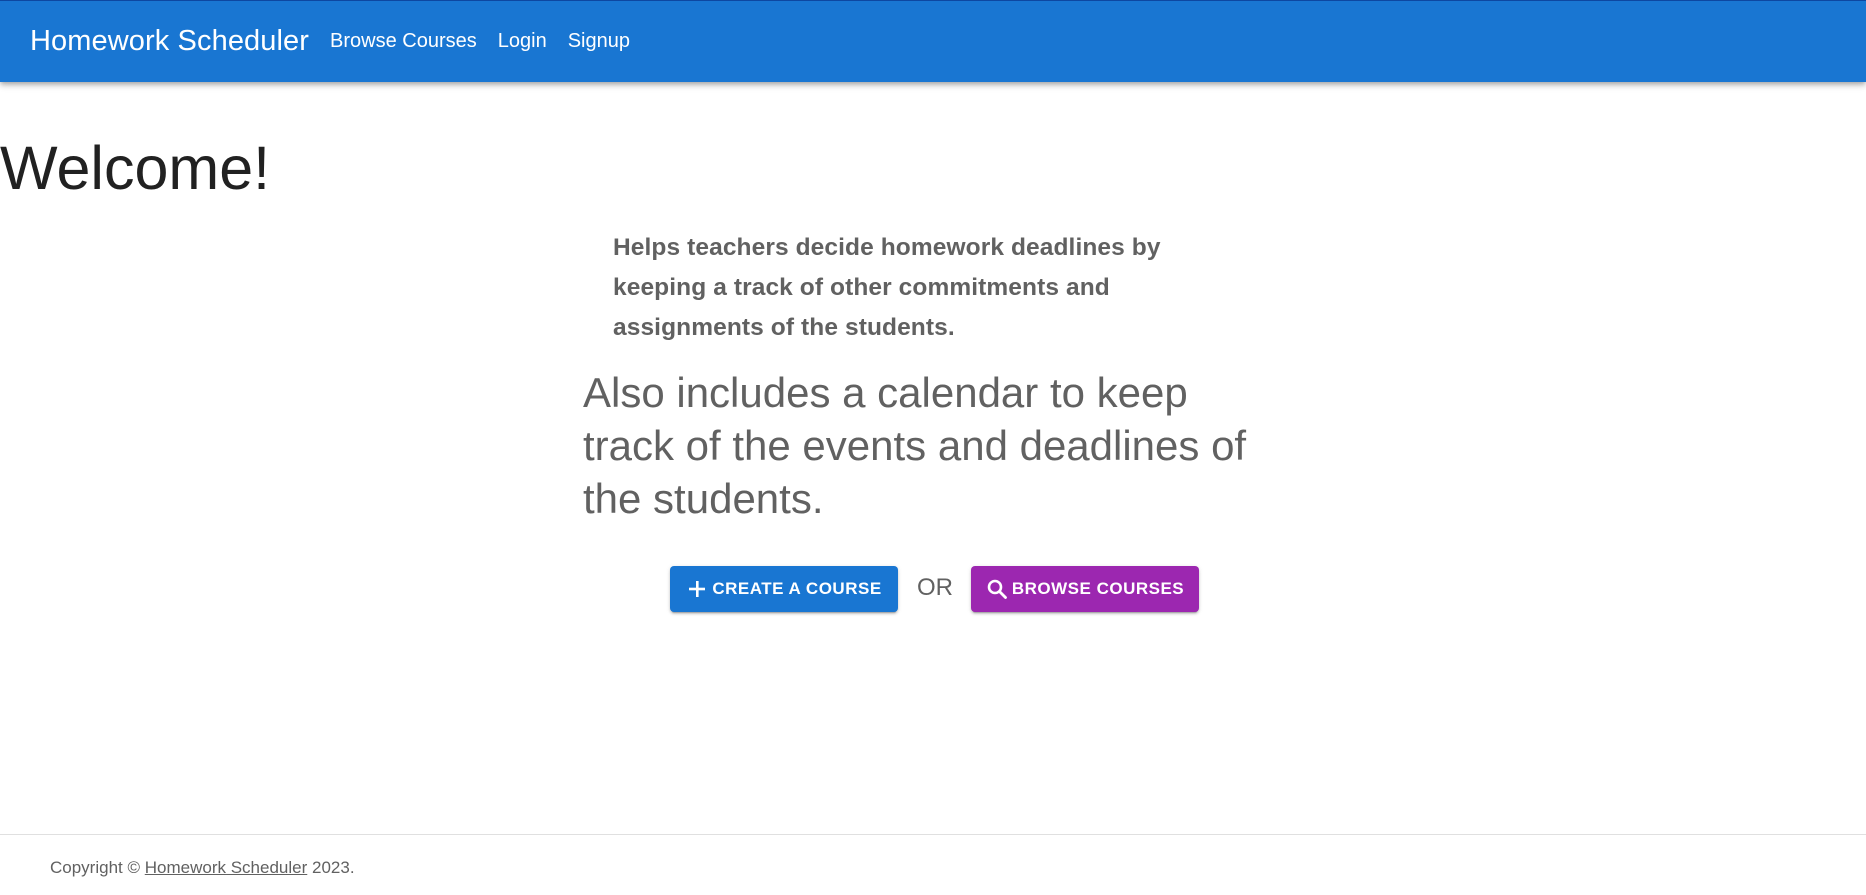 The width and height of the screenshot is (1866, 895). Describe the element at coordinates (135, 168) in the screenshot. I see `page-title: Welcome!` at that location.